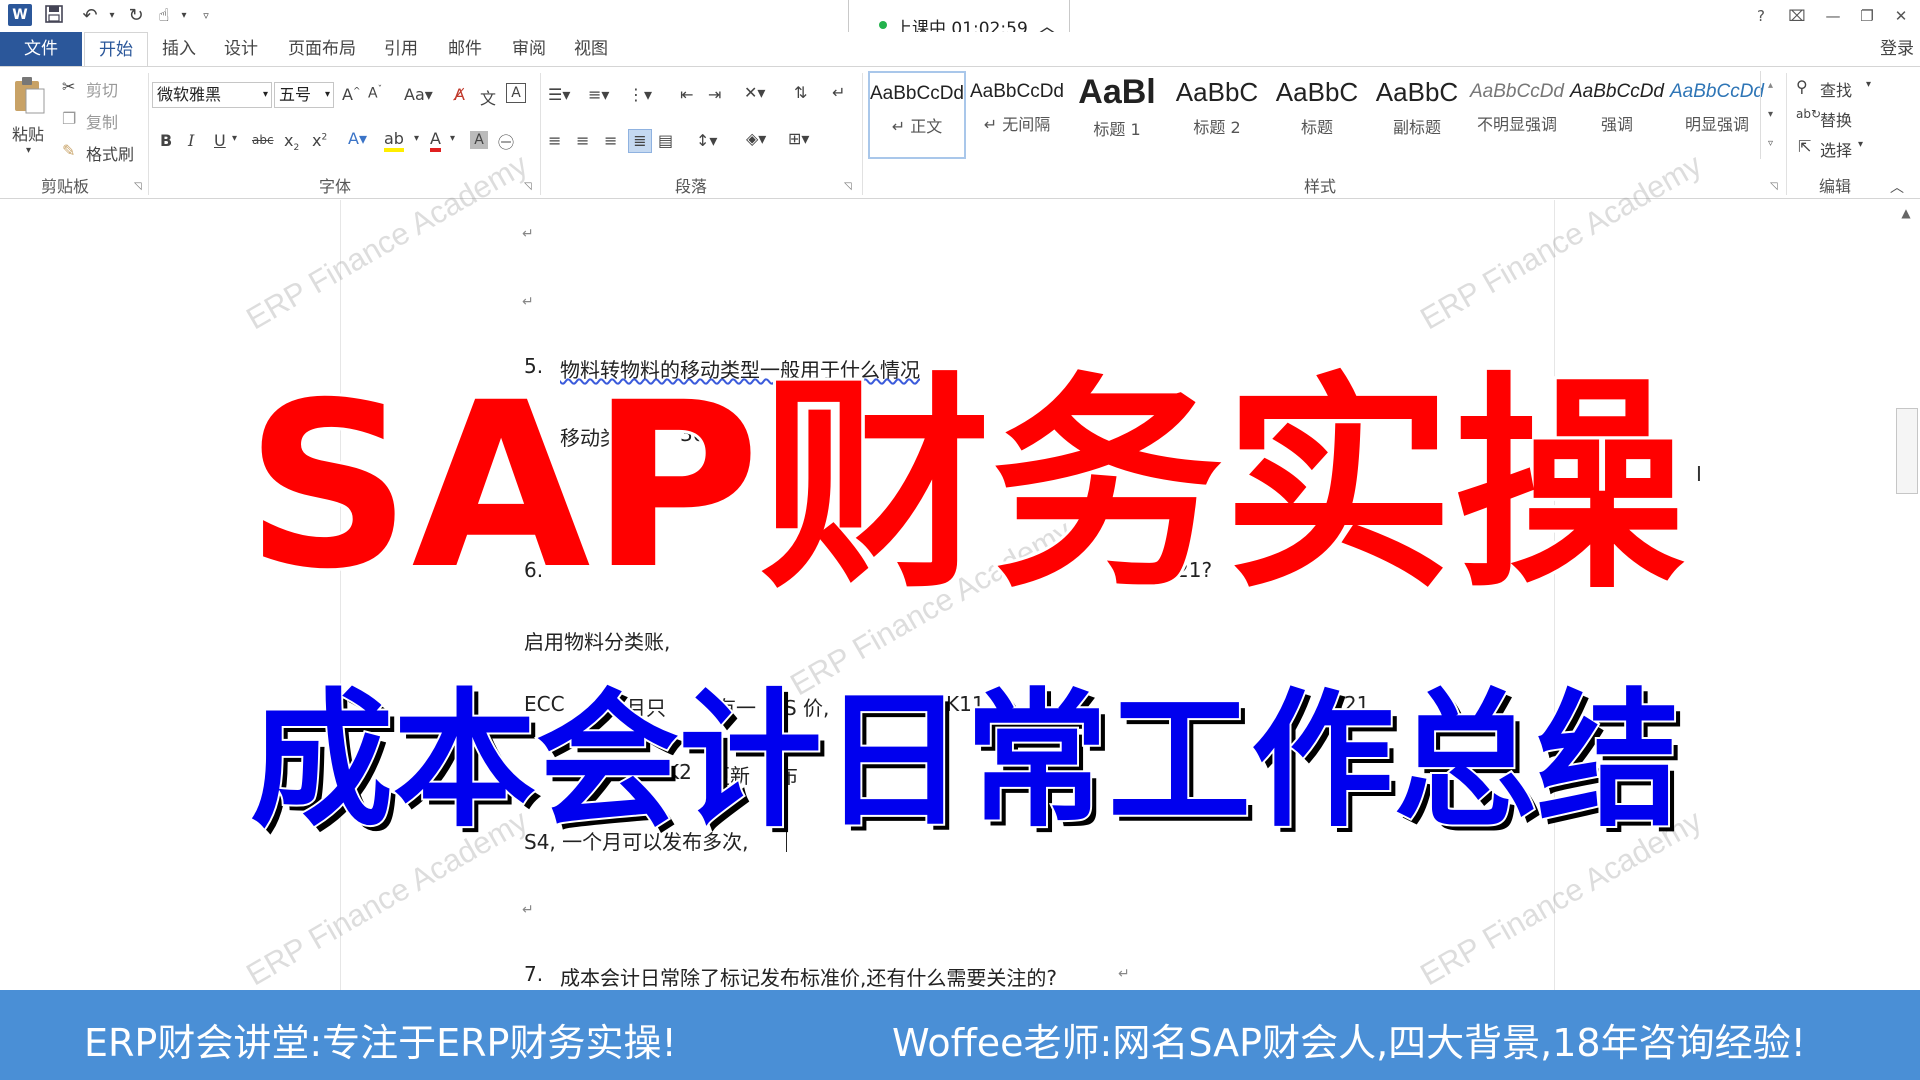  I want to click on cut-icon: ✂, so click(68, 86).